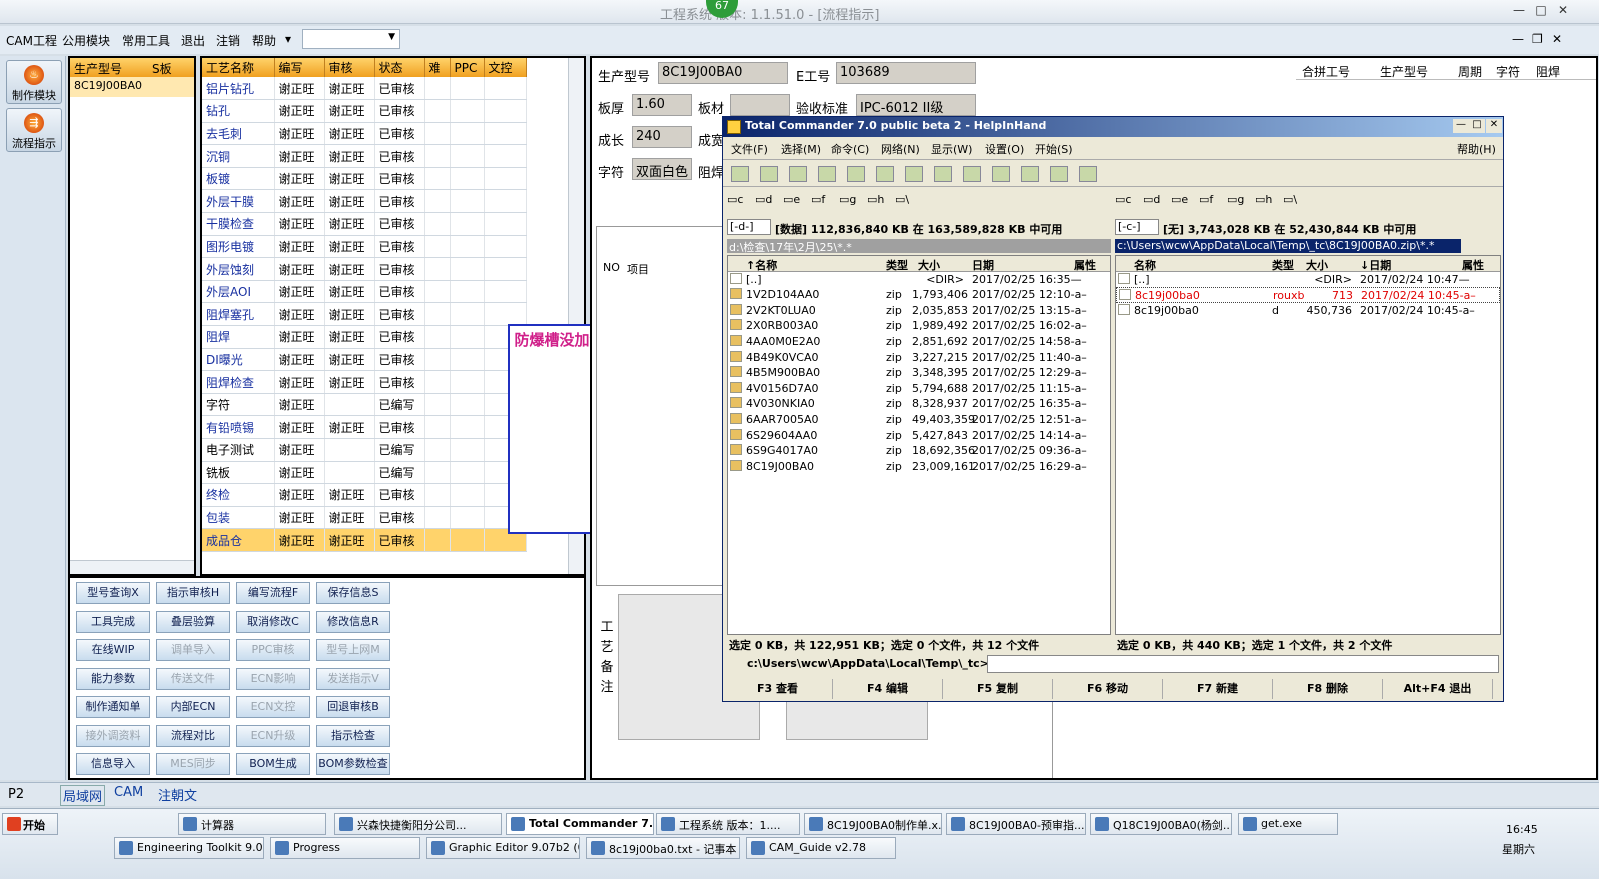  Describe the element at coordinates (34, 130) in the screenshot. I see `nav-flow-guide: ⇶ 流程指示` at that location.